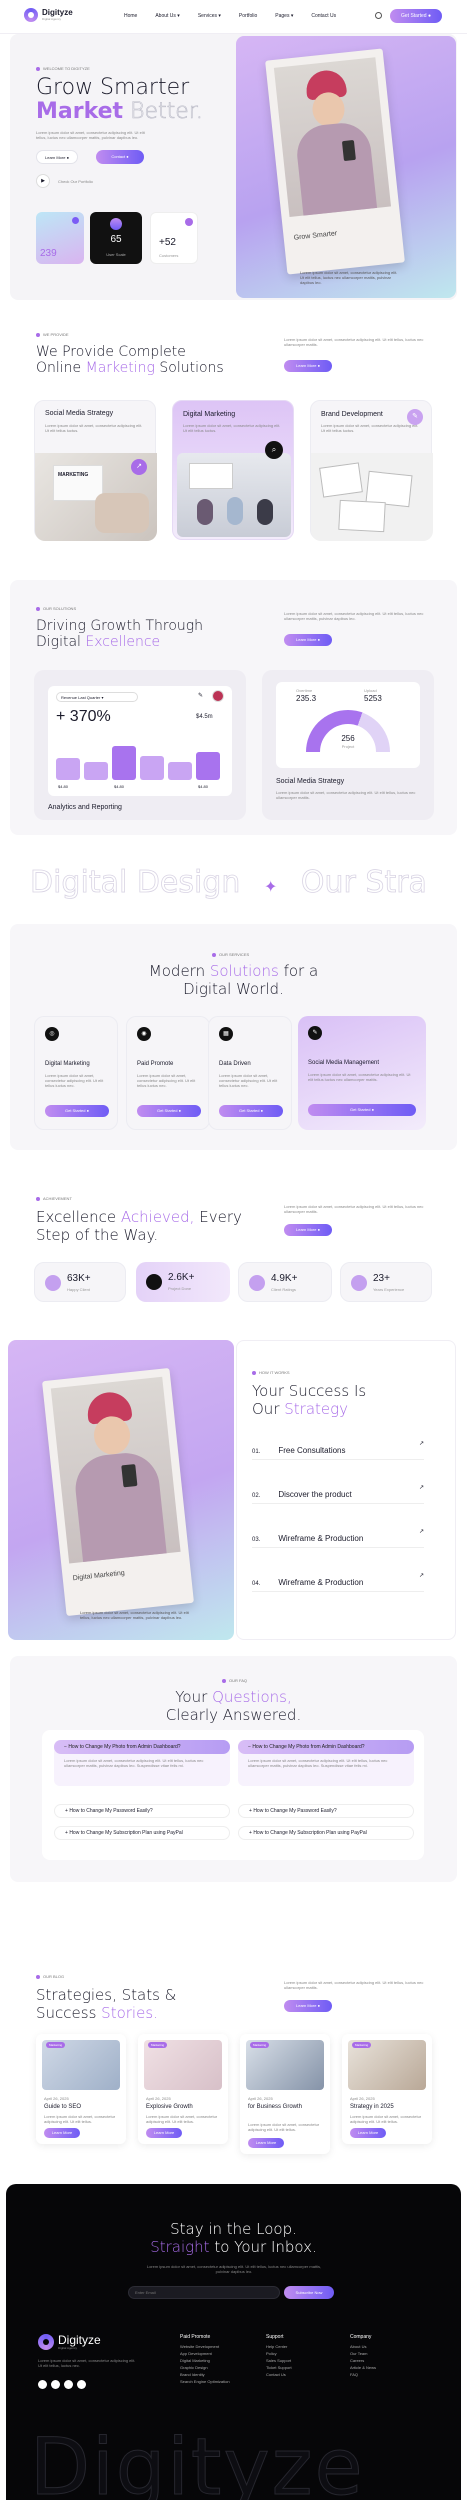 This screenshot has height=2500, width=467. I want to click on nav-services: Services ▾, so click(209, 16).